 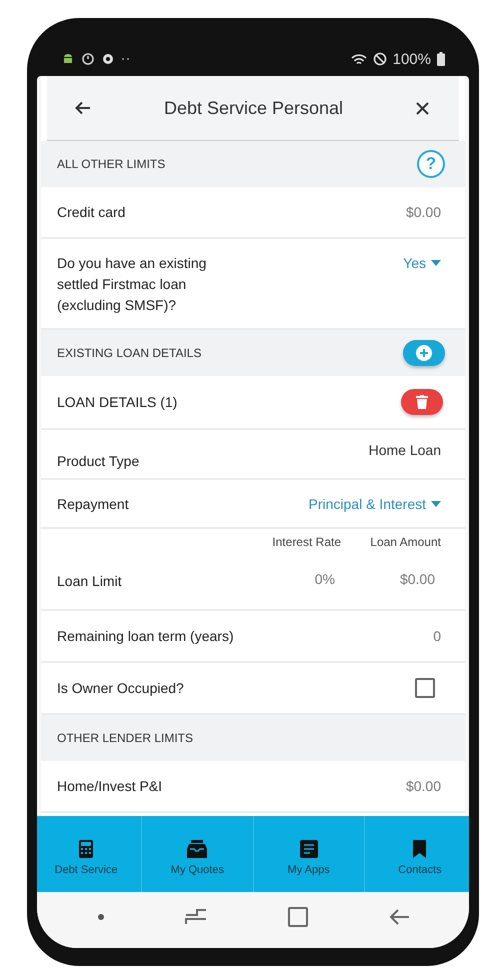 What do you see at coordinates (126, 59) in the screenshot?
I see `more-icon` at bounding box center [126, 59].